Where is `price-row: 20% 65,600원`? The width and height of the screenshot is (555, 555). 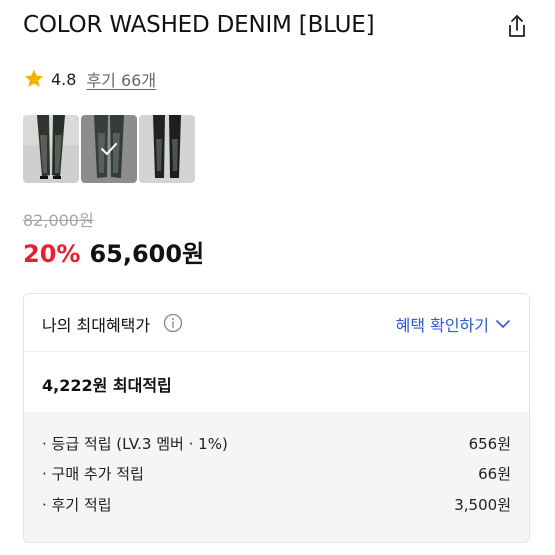 price-row: 20% 65,600원 is located at coordinates (113, 251).